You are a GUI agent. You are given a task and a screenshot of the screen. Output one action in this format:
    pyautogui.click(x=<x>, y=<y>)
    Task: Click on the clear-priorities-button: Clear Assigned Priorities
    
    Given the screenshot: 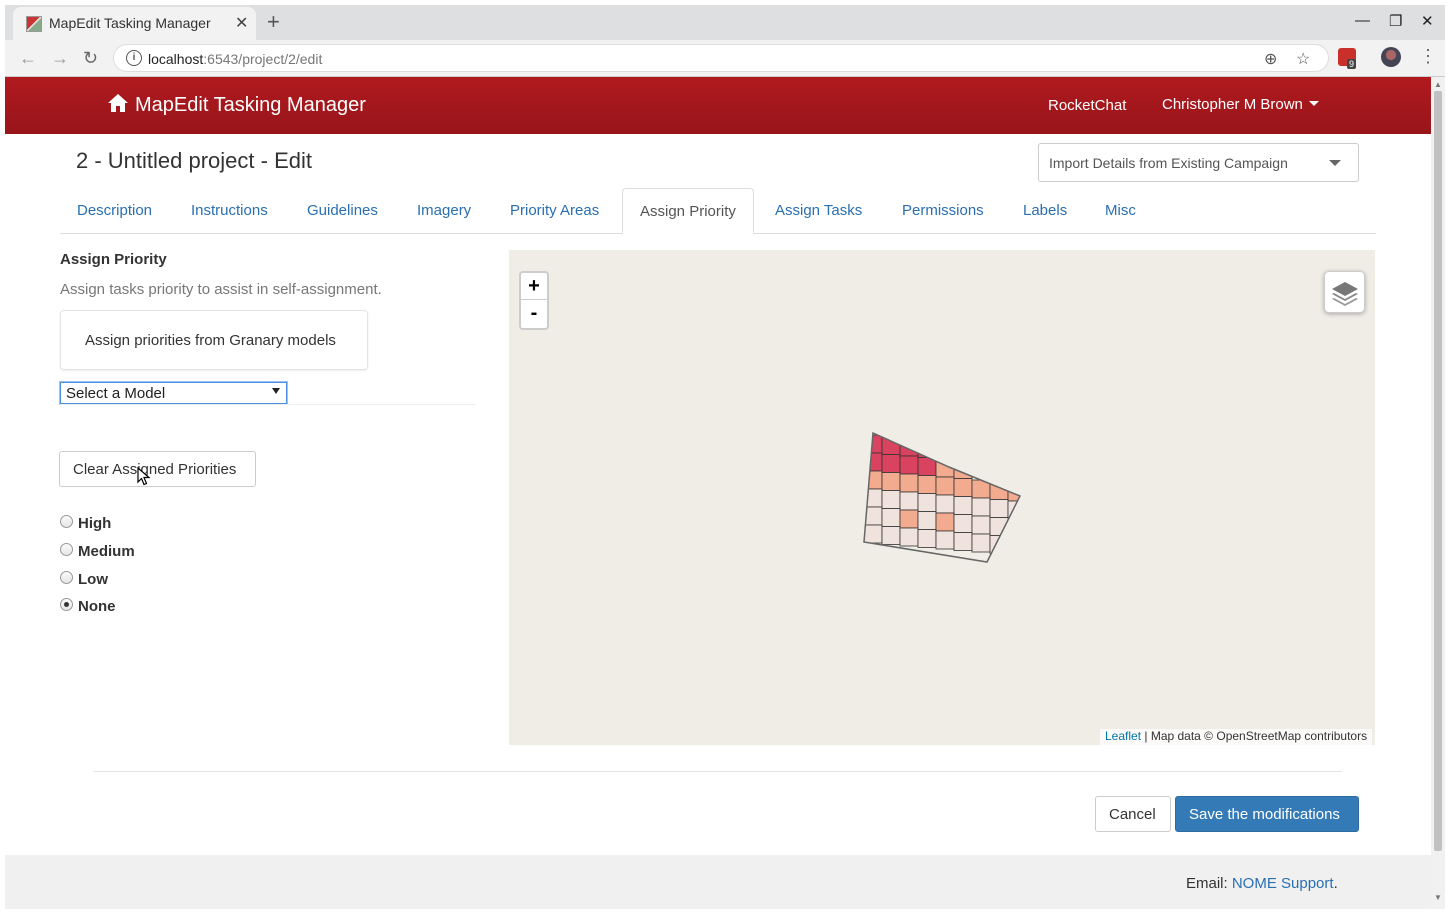 What is the action you would take?
    pyautogui.click(x=157, y=469)
    